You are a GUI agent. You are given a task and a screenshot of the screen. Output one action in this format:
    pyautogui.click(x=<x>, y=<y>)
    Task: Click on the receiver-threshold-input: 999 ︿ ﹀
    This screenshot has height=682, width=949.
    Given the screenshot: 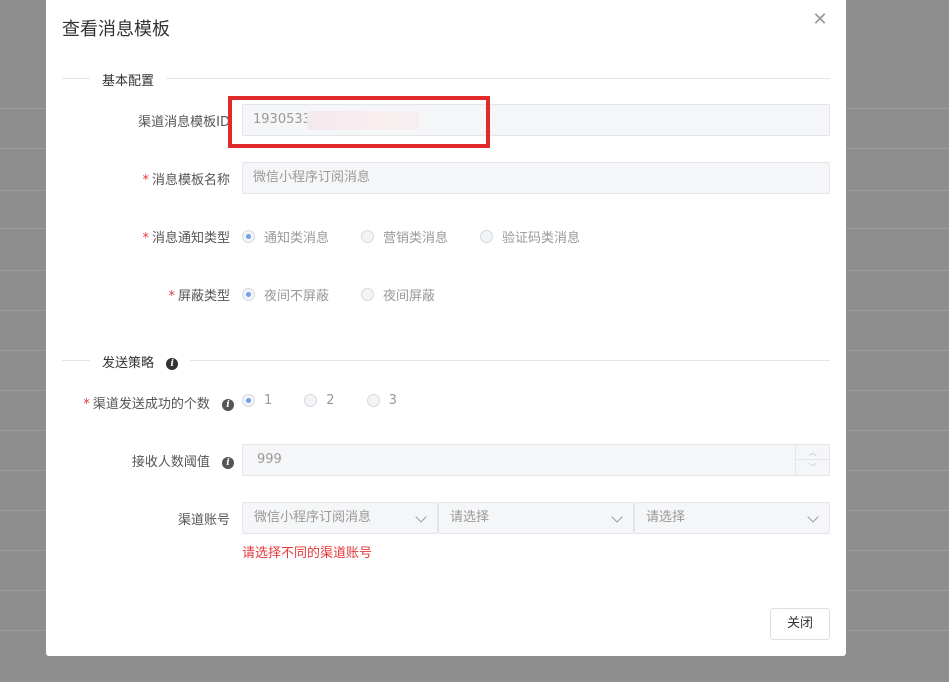 What is the action you would take?
    pyautogui.click(x=536, y=460)
    